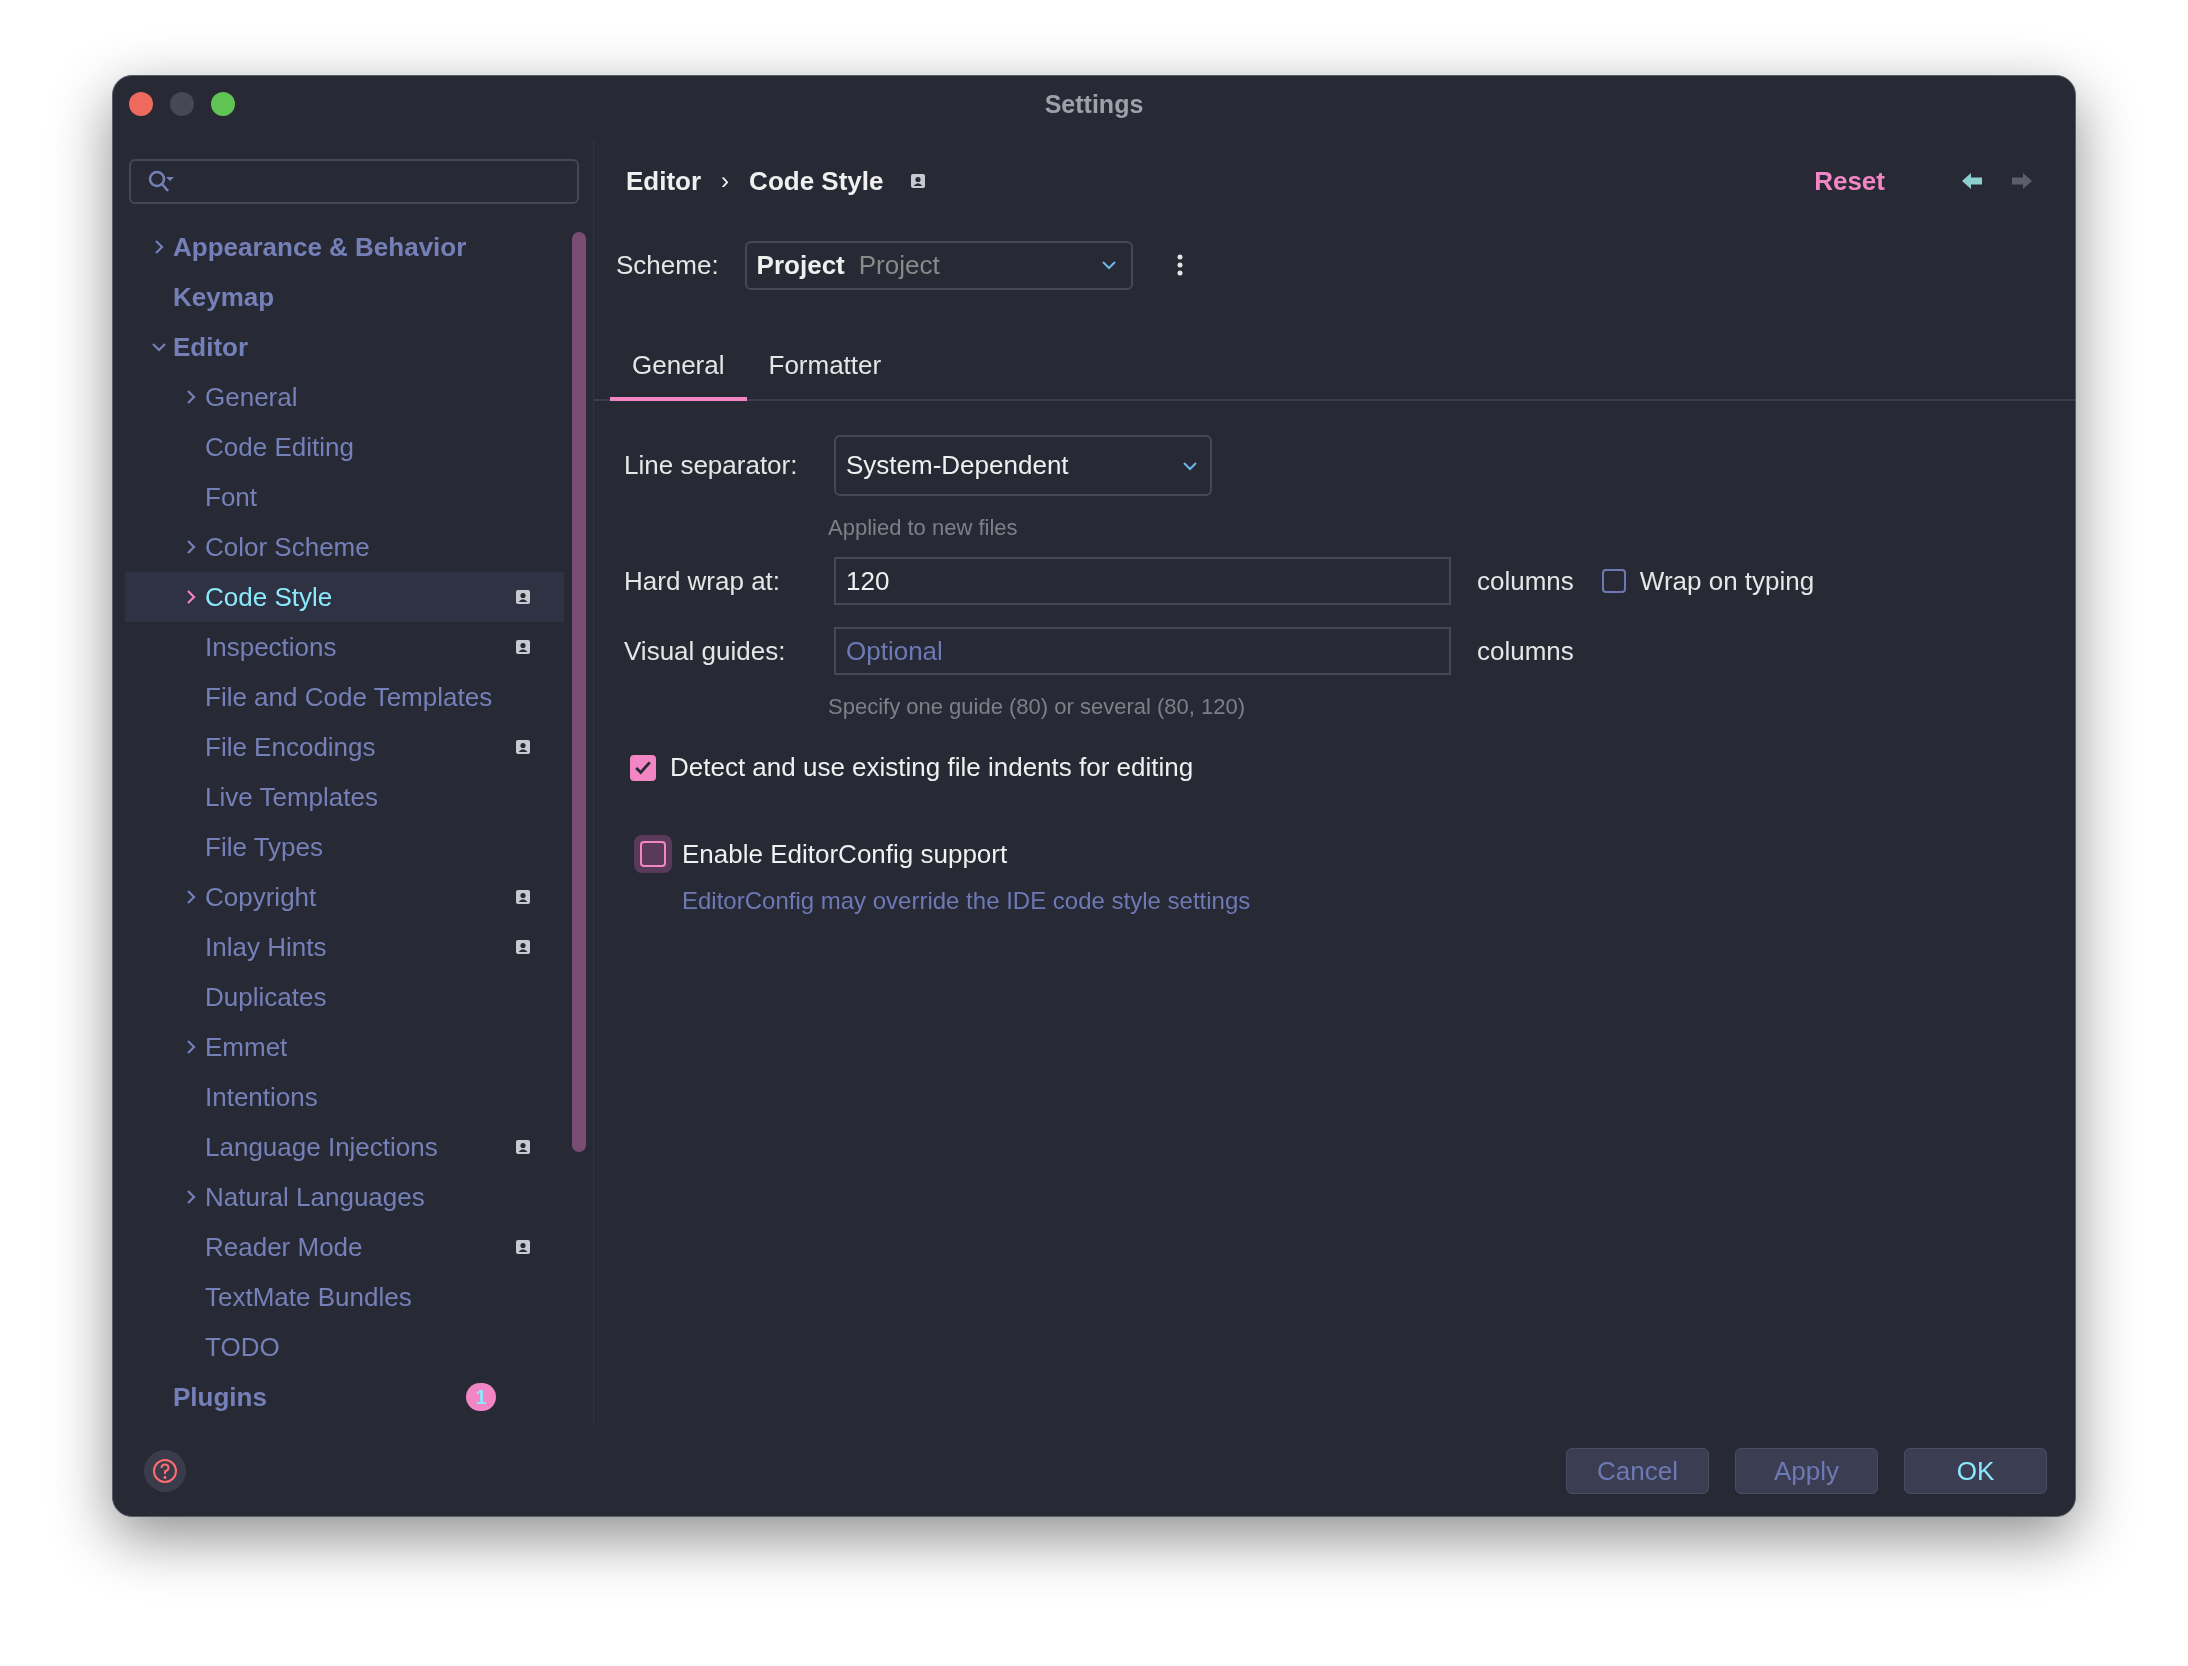 The height and width of the screenshot is (1666, 2188). What do you see at coordinates (344, 797) in the screenshot?
I see `sidebar-item: Live Templates` at bounding box center [344, 797].